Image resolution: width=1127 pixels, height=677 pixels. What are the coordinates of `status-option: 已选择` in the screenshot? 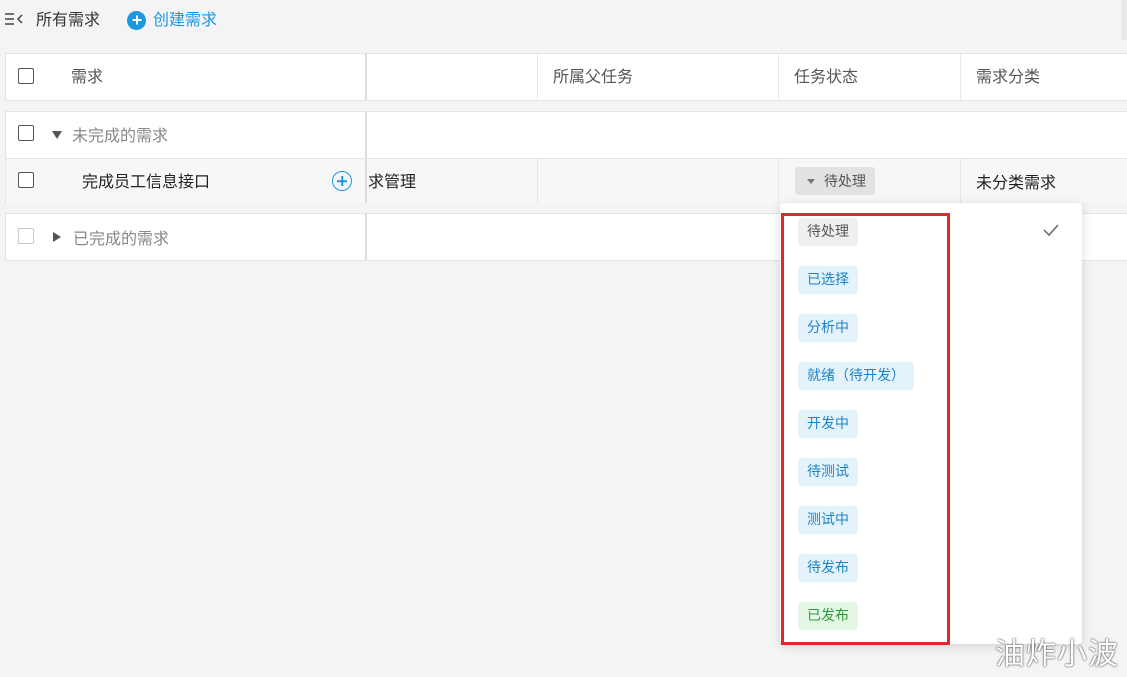 It's located at (931, 280).